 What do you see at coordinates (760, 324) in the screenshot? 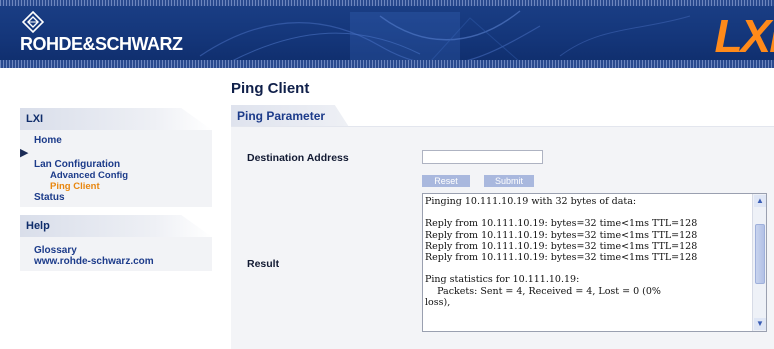
I see `scroll-down-arrow-icon: ▼` at bounding box center [760, 324].